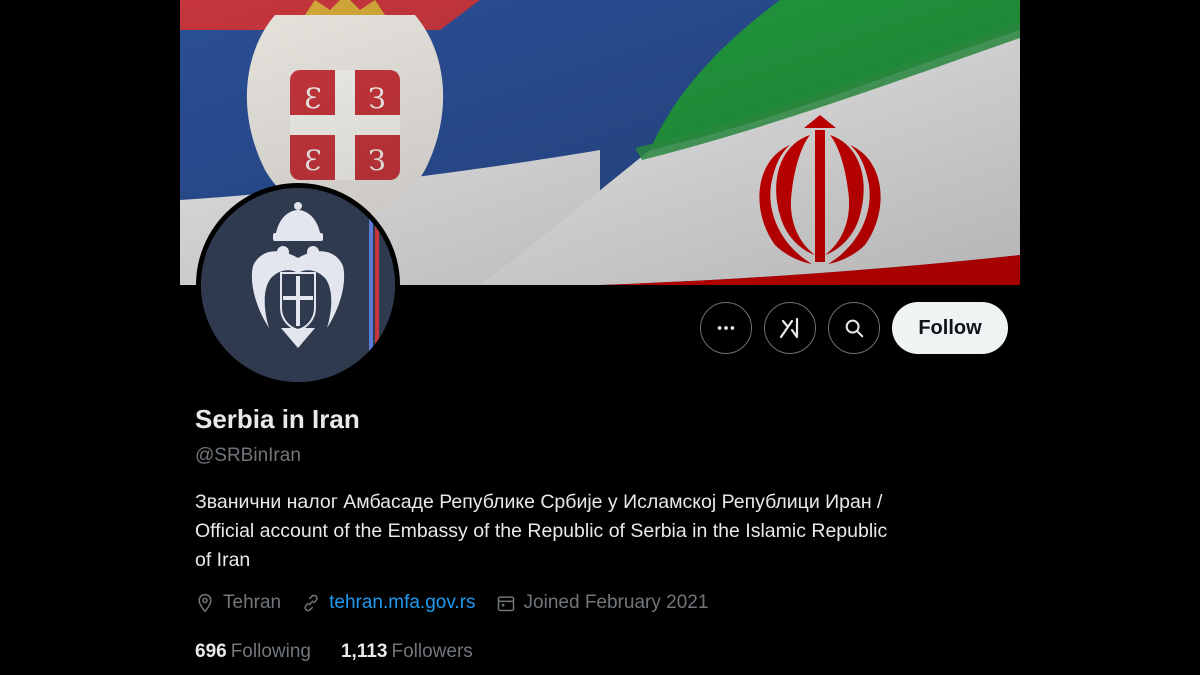 This screenshot has width=1200, height=675. What do you see at coordinates (505, 604) in the screenshot?
I see `calendar-icon` at bounding box center [505, 604].